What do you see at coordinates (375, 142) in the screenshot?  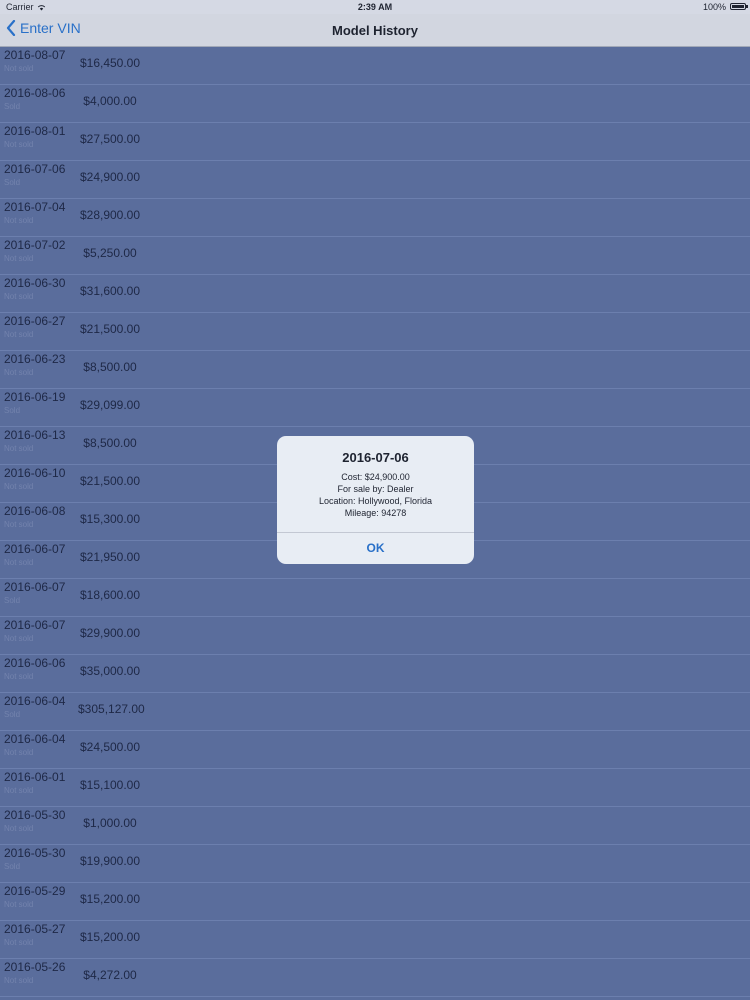 I see `list-item: 2016-08-01 Not sold $27,500.00` at bounding box center [375, 142].